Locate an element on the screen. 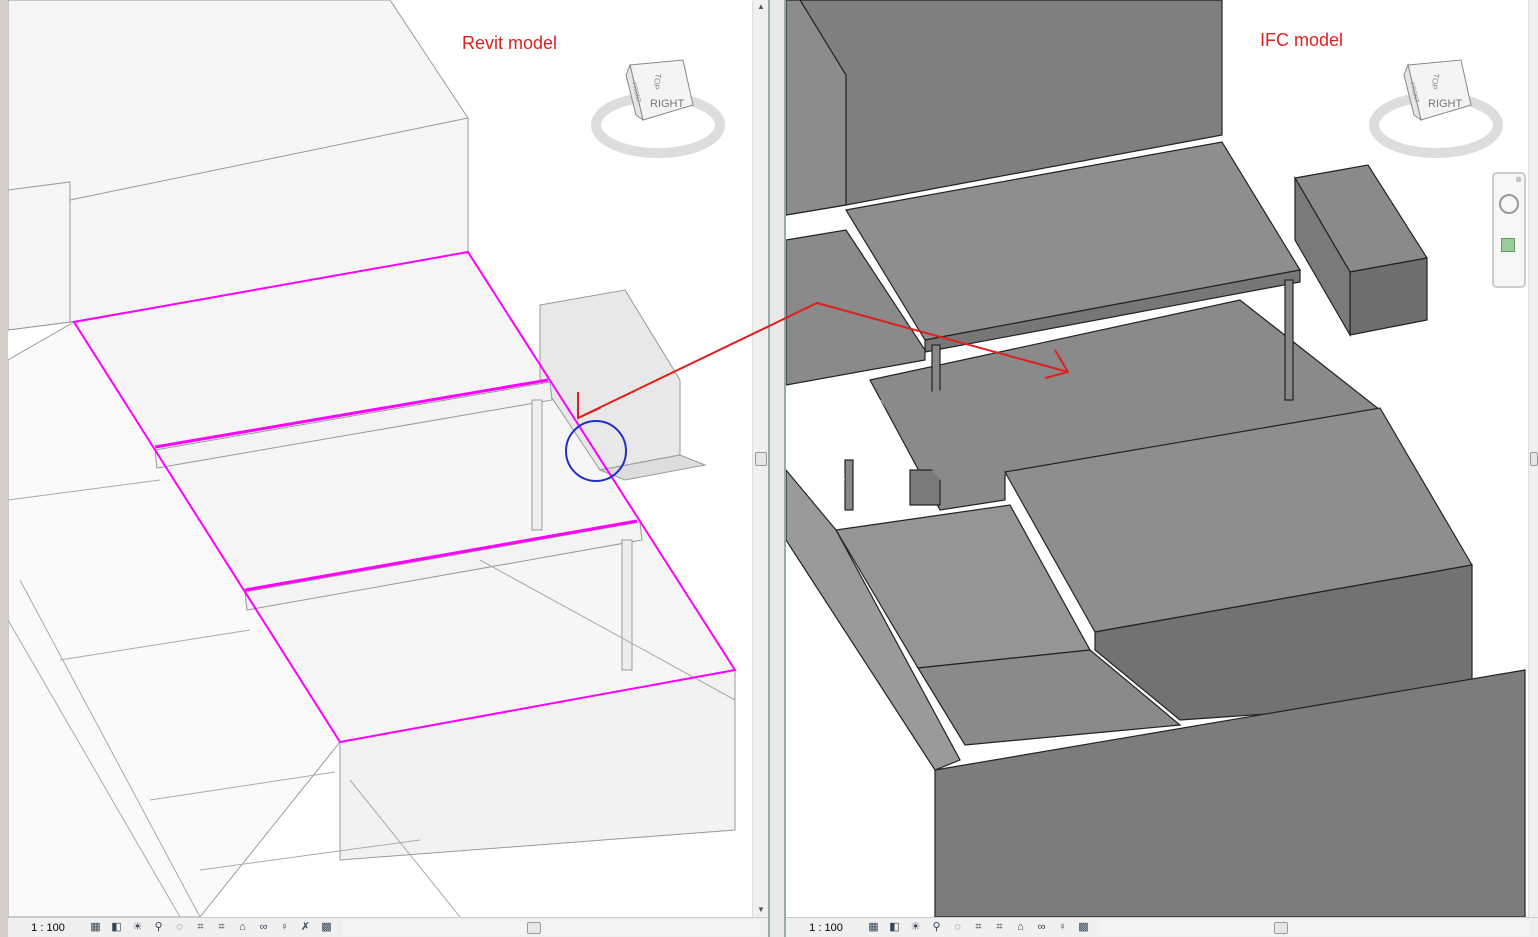  left-vertical-scrollbar: ▲ ▼ is located at coordinates (760, 458).